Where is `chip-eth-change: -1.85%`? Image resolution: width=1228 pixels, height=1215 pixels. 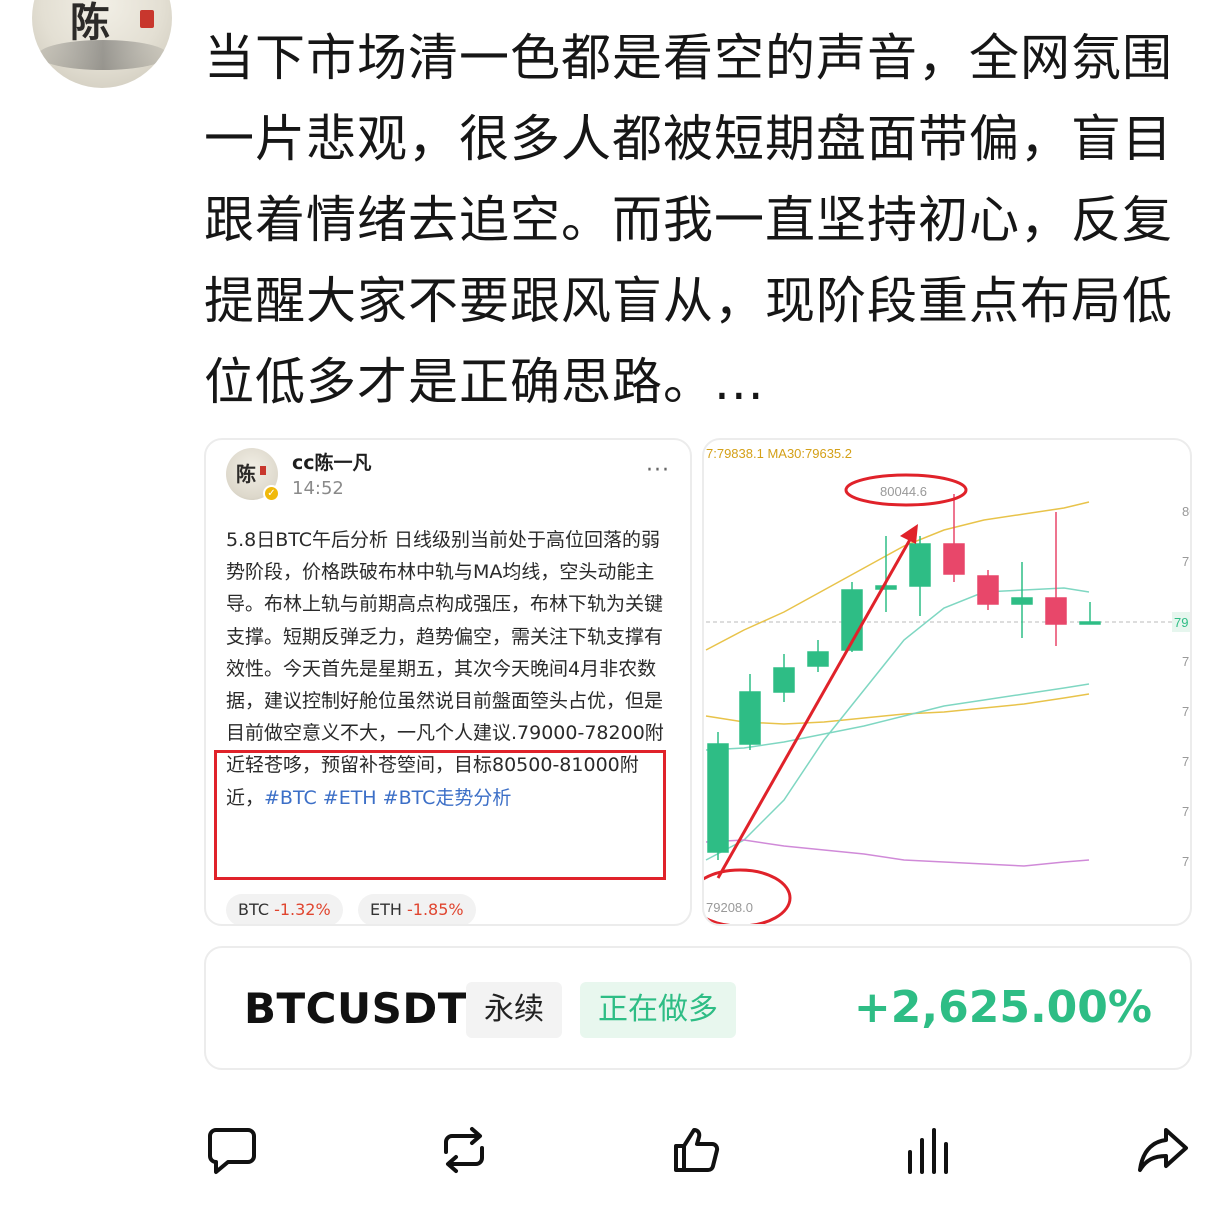 chip-eth-change: -1.85% is located at coordinates (435, 909).